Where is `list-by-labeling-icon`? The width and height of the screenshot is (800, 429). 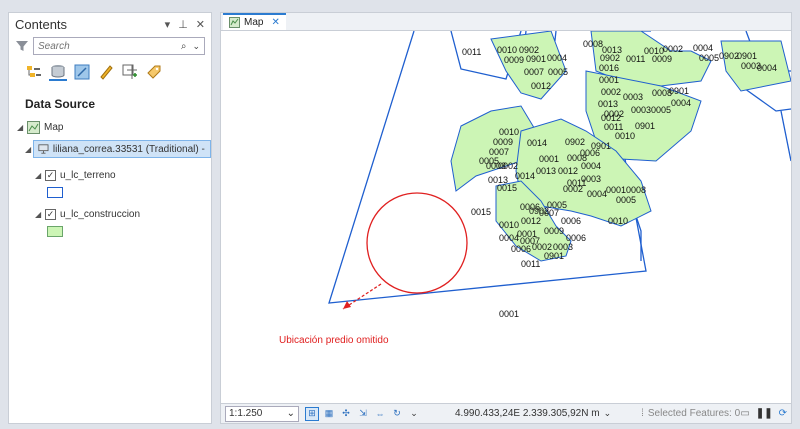
list-by-labeling-icon is located at coordinates (154, 72).